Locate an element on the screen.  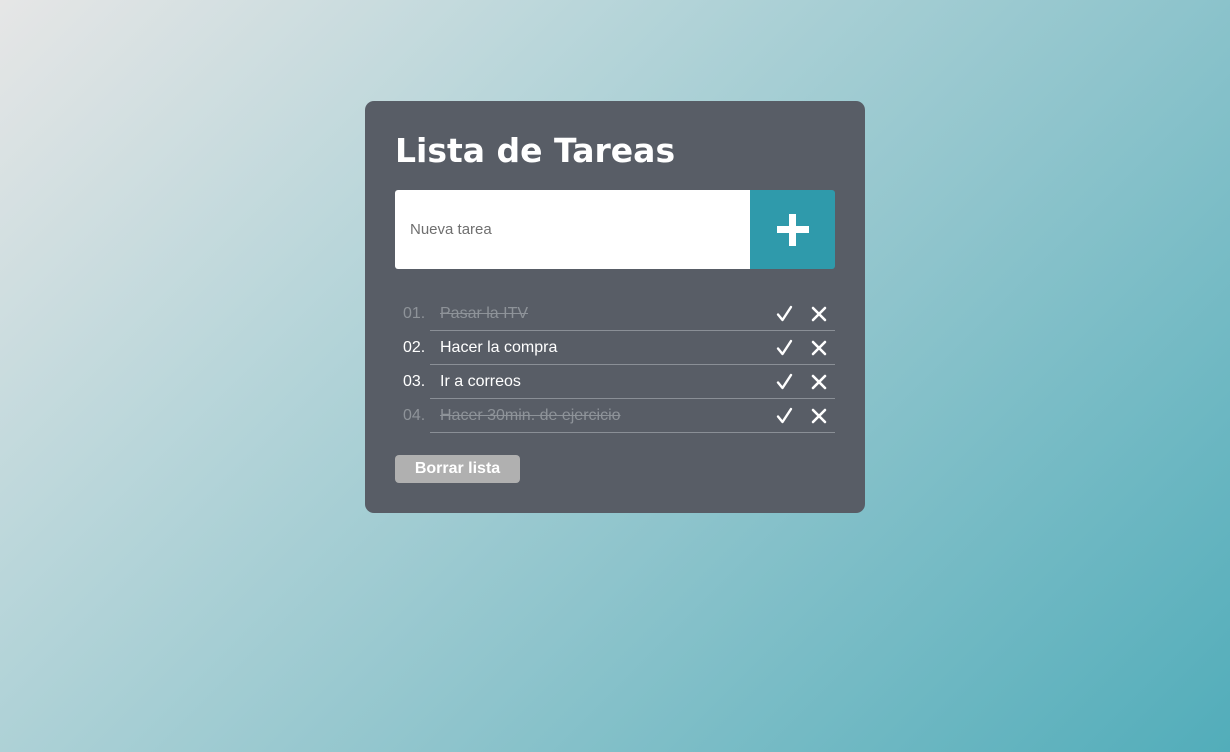
task-item-2: 02. Hacer la compra is located at coordinates (615, 348).